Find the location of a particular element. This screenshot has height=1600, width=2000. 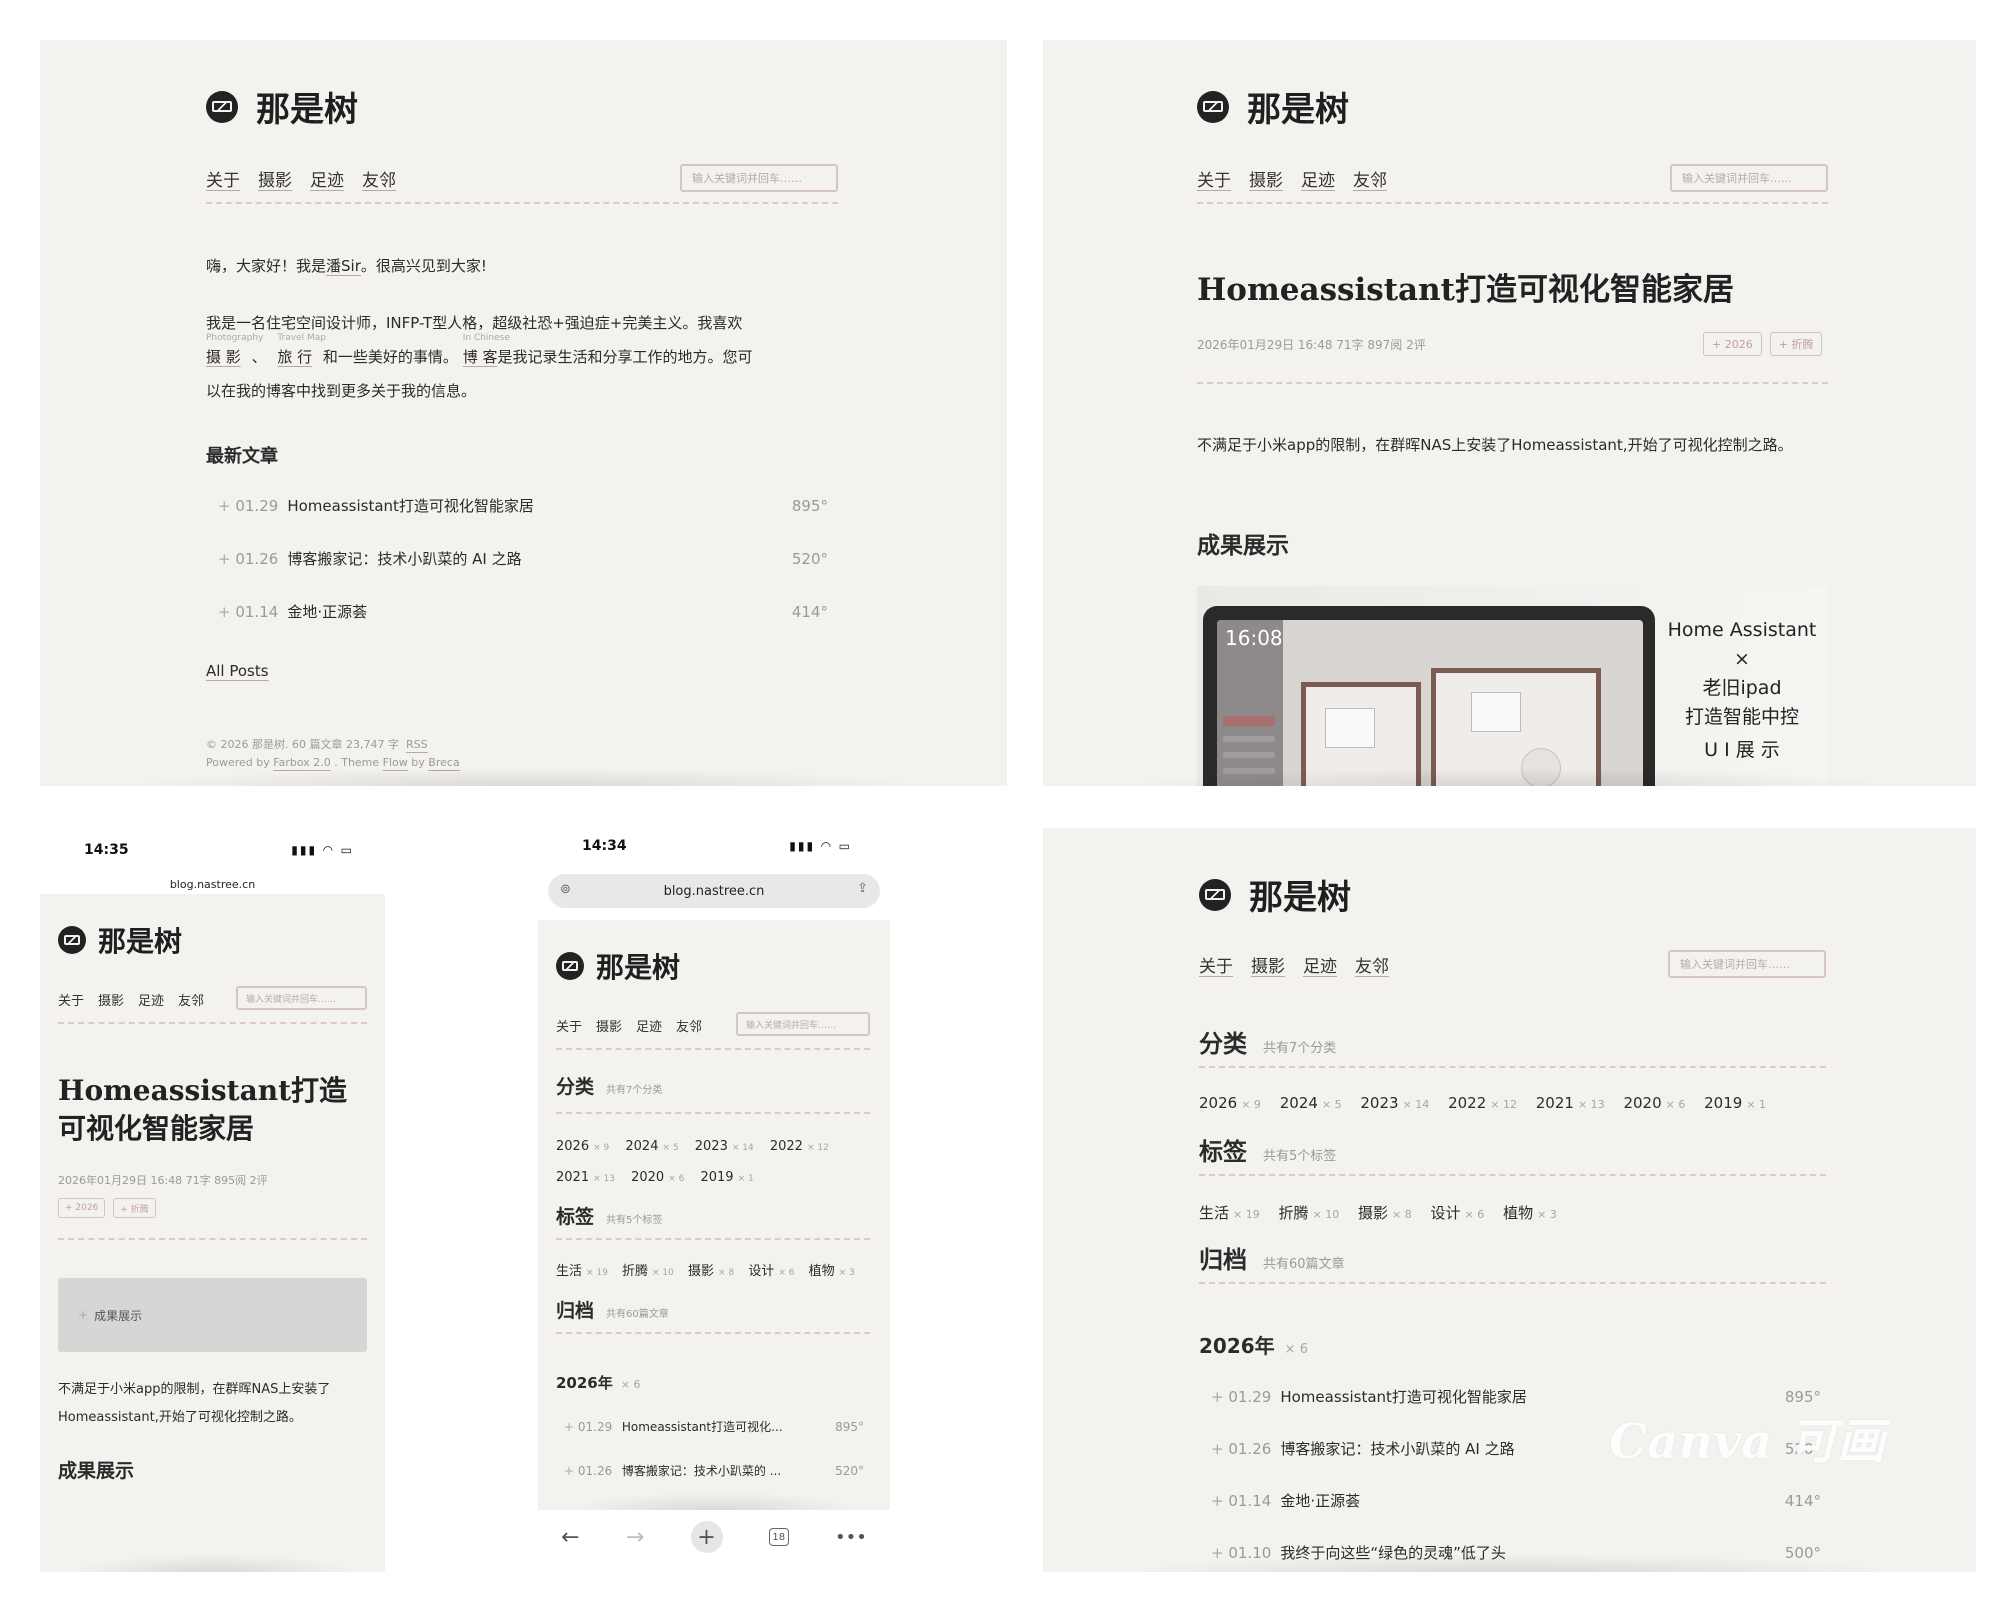

url-label: blog.nastree.cn is located at coordinates (212, 884).